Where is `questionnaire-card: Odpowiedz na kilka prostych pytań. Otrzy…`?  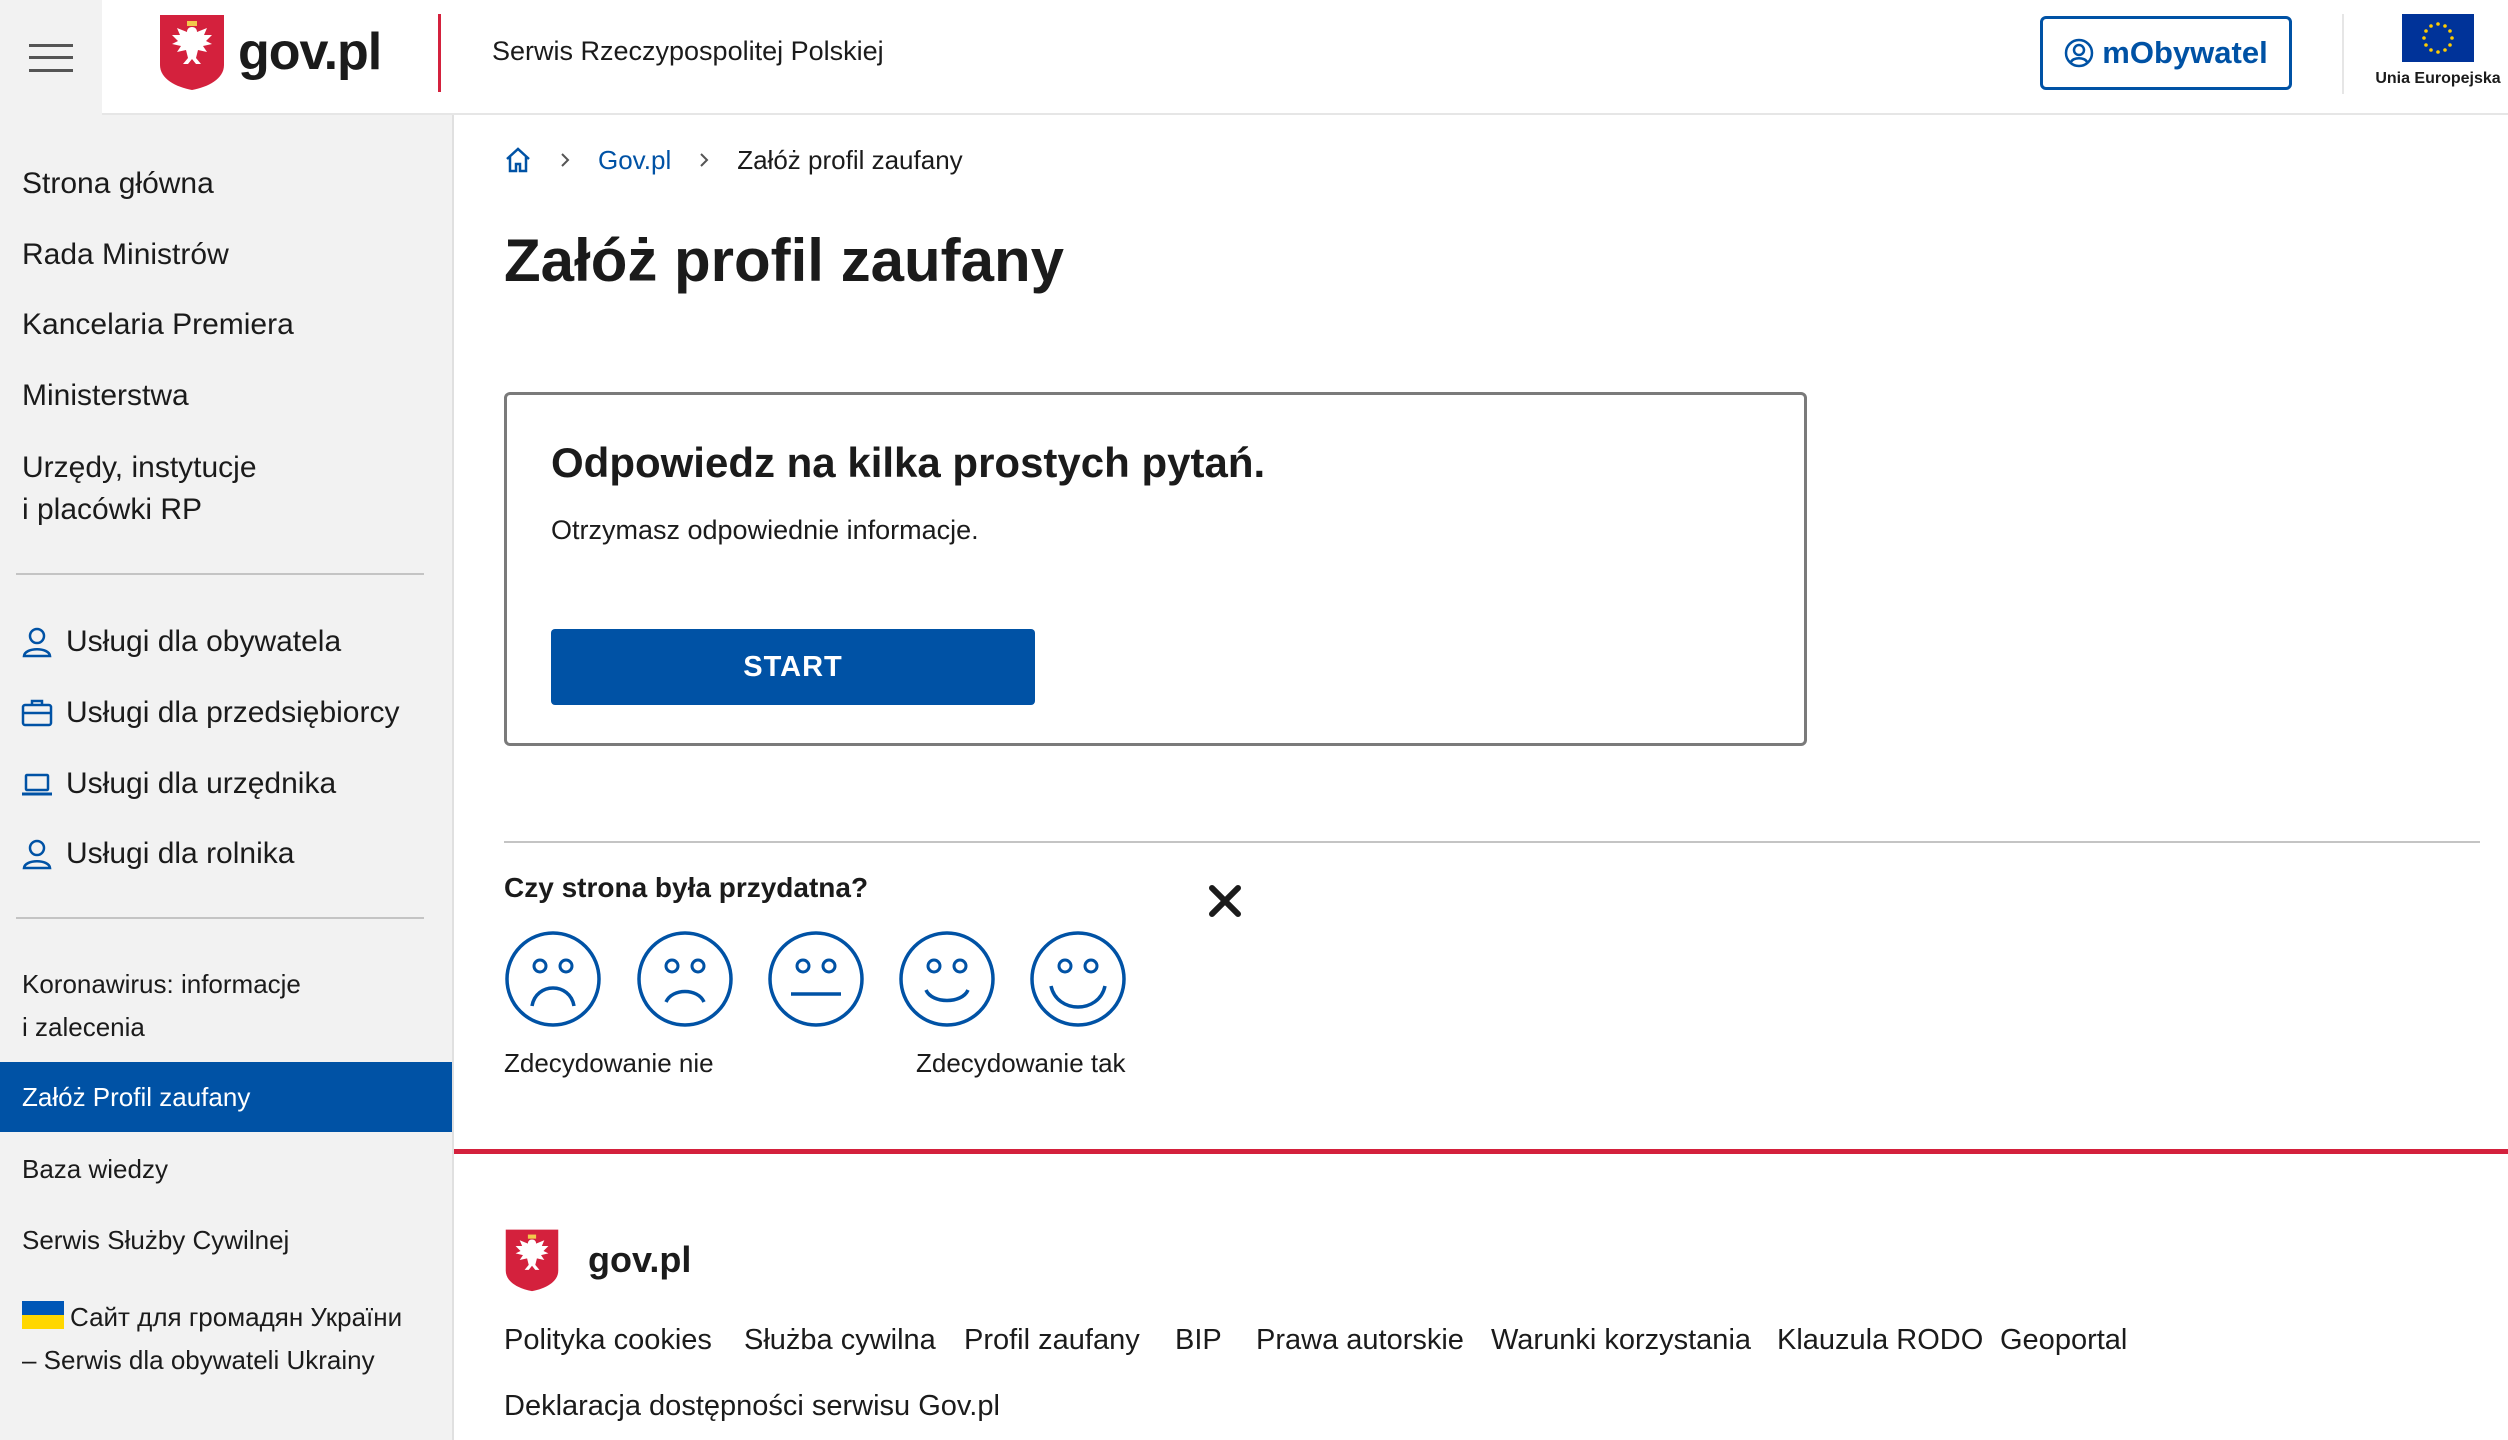
questionnaire-card: Odpowiedz na kilka prostych pytań. Otrzy… is located at coordinates (1155, 569).